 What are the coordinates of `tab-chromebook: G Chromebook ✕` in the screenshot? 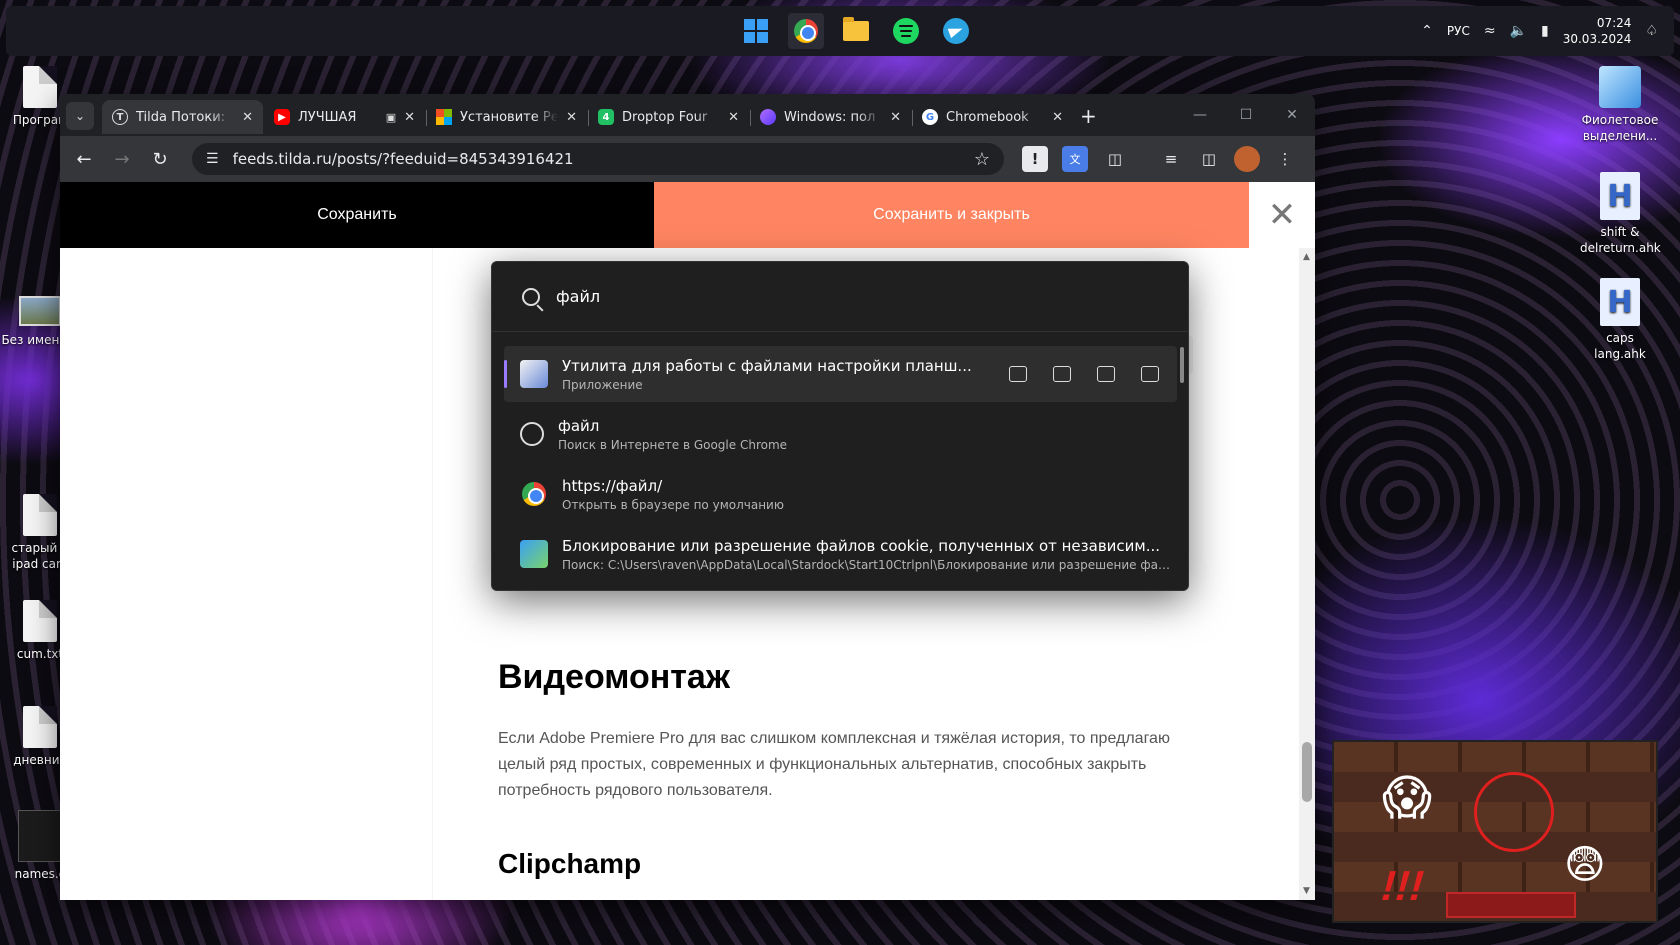 It's located at (992, 117).